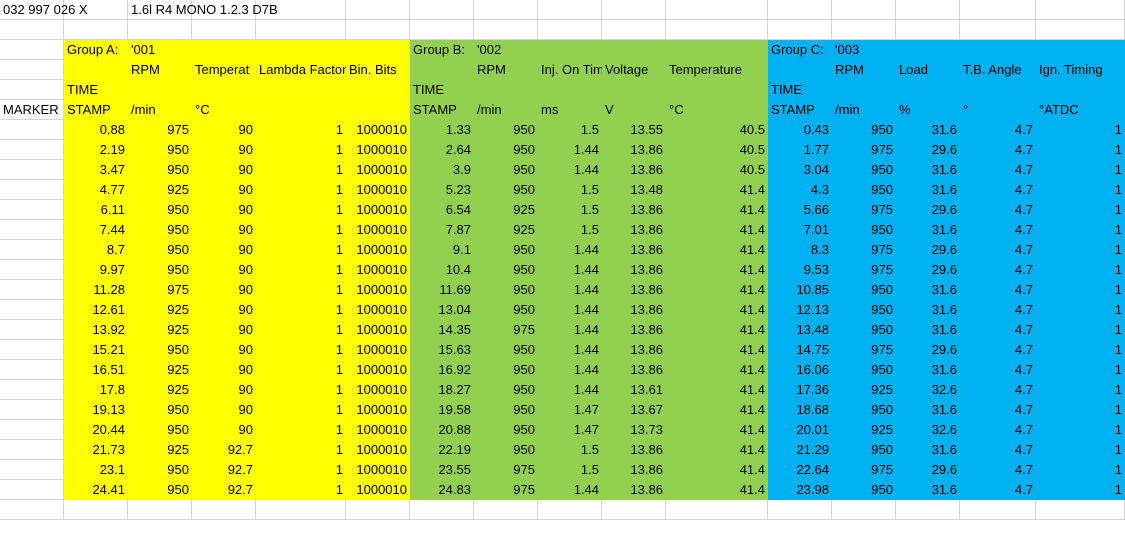 Image resolution: width=1125 pixels, height=545 pixels. Describe the element at coordinates (506, 470) in the screenshot. I see `group-b-value: 975` at that location.